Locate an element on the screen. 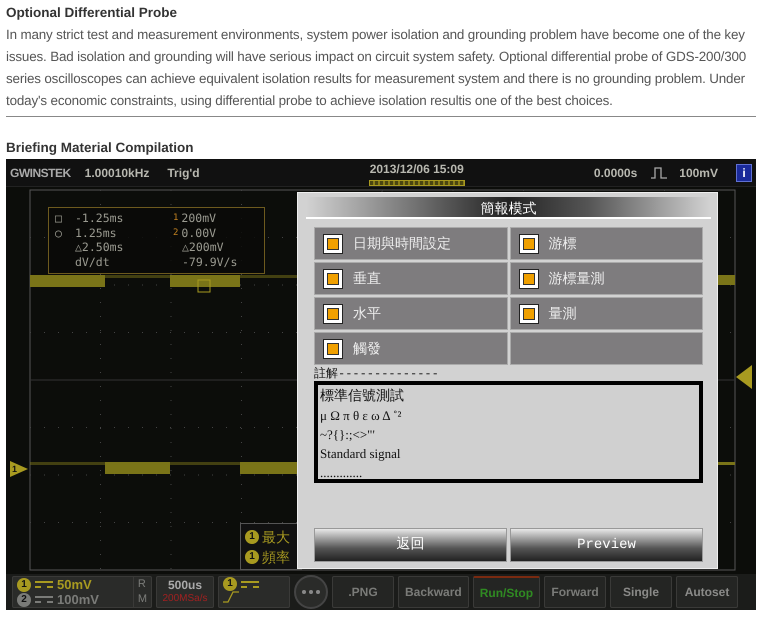 This screenshot has height=627, width=764. more-button is located at coordinates (311, 592).